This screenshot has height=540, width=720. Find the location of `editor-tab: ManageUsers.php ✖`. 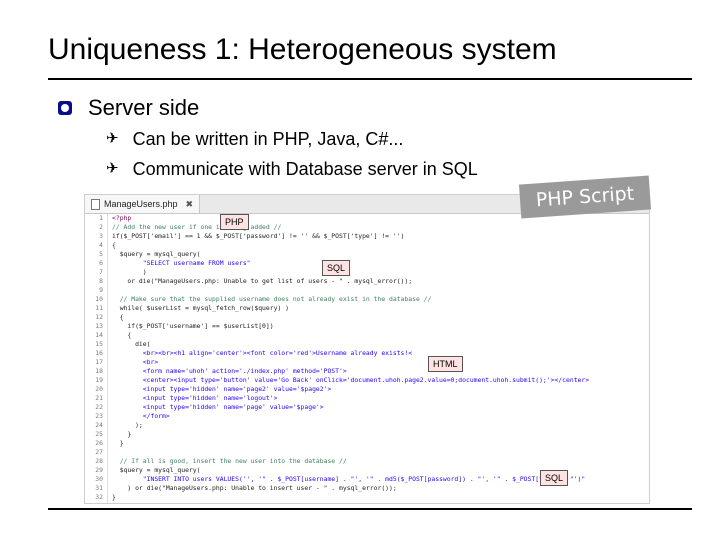

editor-tab: ManageUsers.php ✖ is located at coordinates (143, 204).